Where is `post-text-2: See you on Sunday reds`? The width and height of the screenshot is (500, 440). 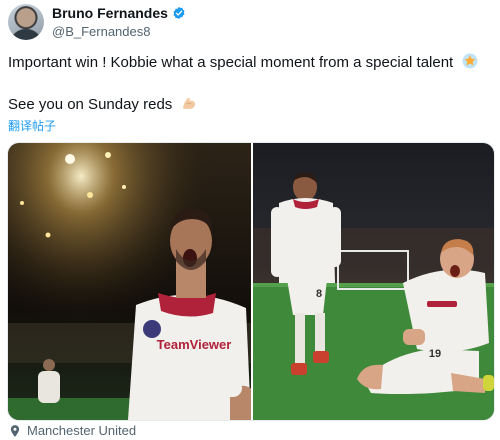
post-text-2: See you on Sunday reds is located at coordinates (90, 104).